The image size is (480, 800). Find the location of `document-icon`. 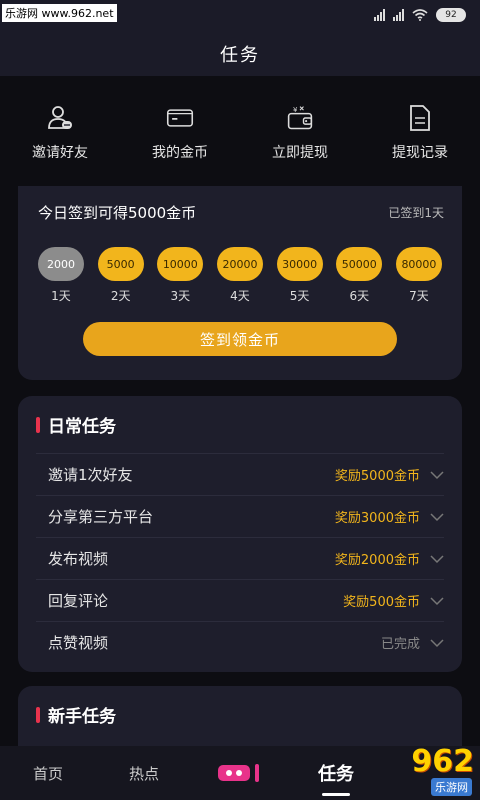

document-icon is located at coordinates (420, 118).